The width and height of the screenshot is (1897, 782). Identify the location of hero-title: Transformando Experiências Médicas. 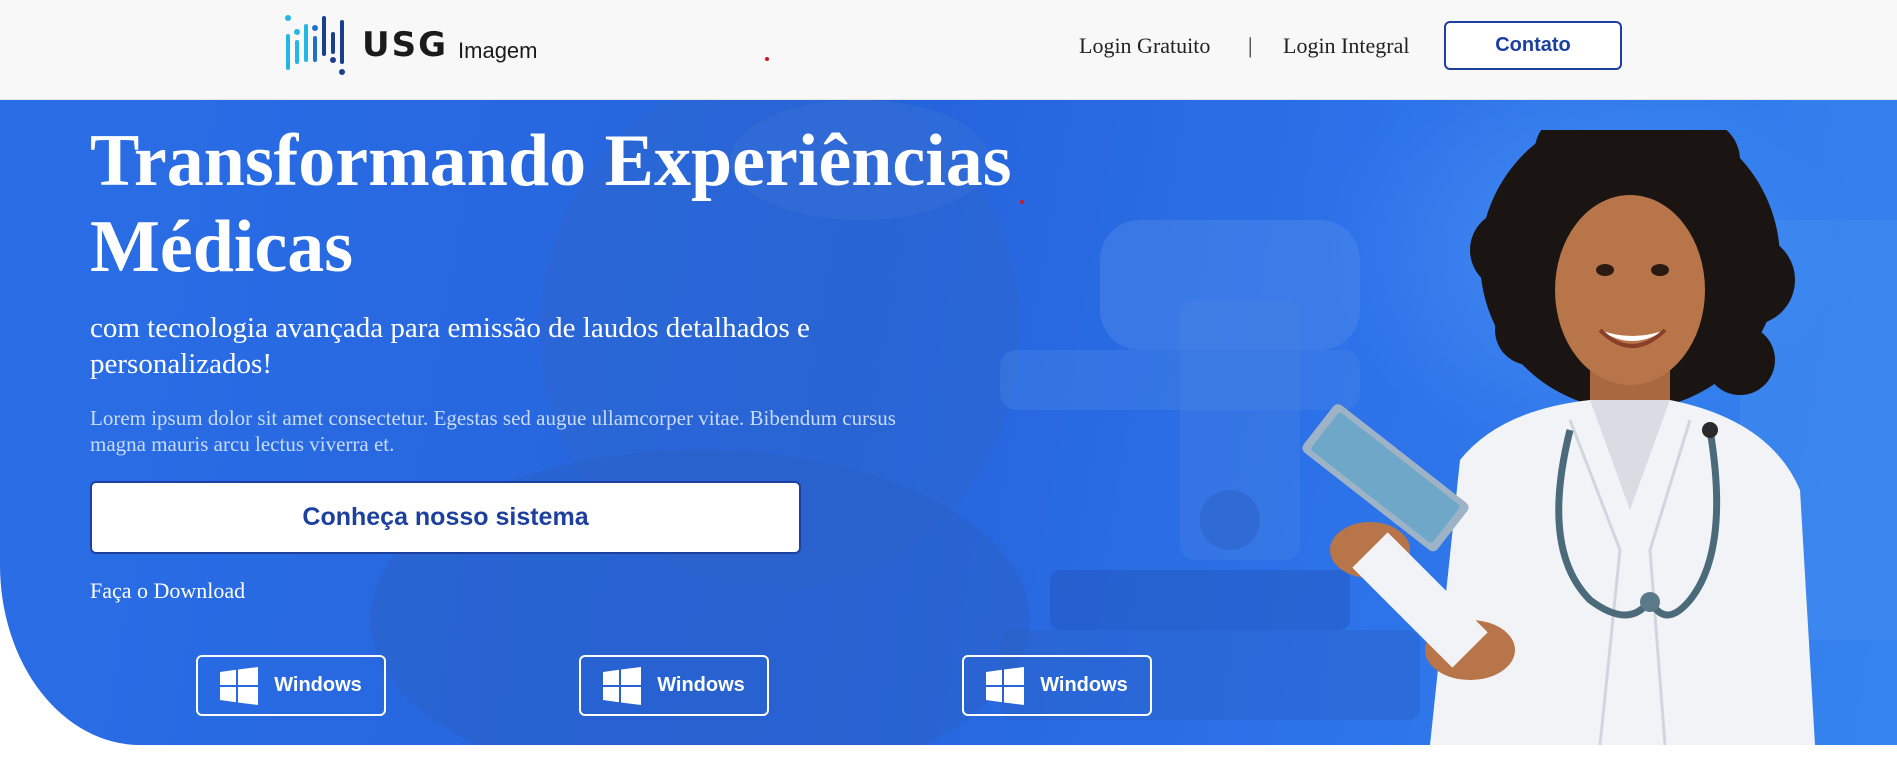
(551, 204).